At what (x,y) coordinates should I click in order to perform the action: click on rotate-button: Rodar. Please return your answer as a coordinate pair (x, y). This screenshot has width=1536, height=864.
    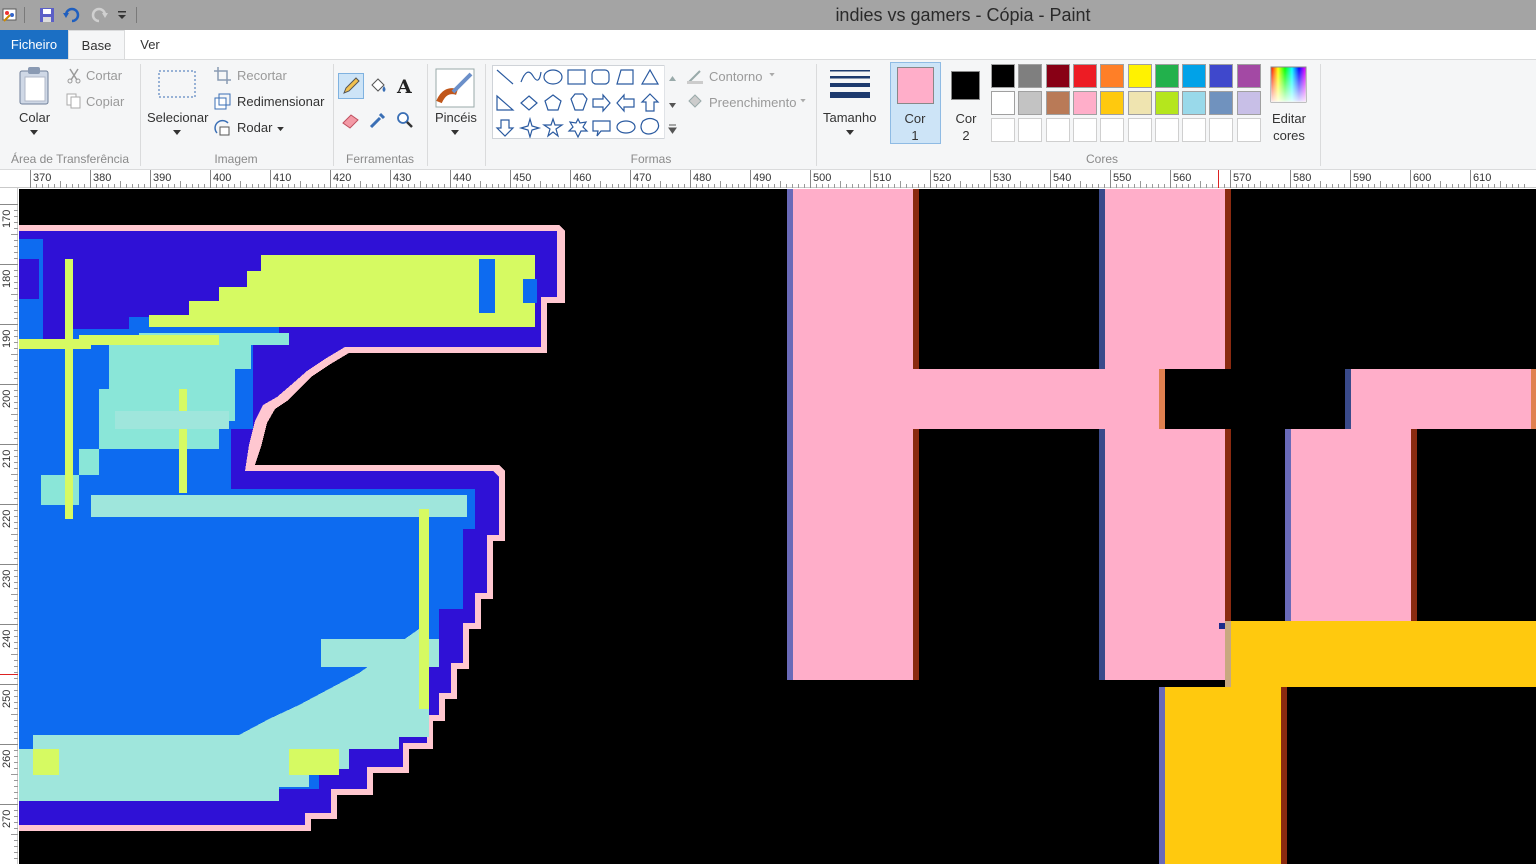
    Looking at the image, I should click on (254, 127).